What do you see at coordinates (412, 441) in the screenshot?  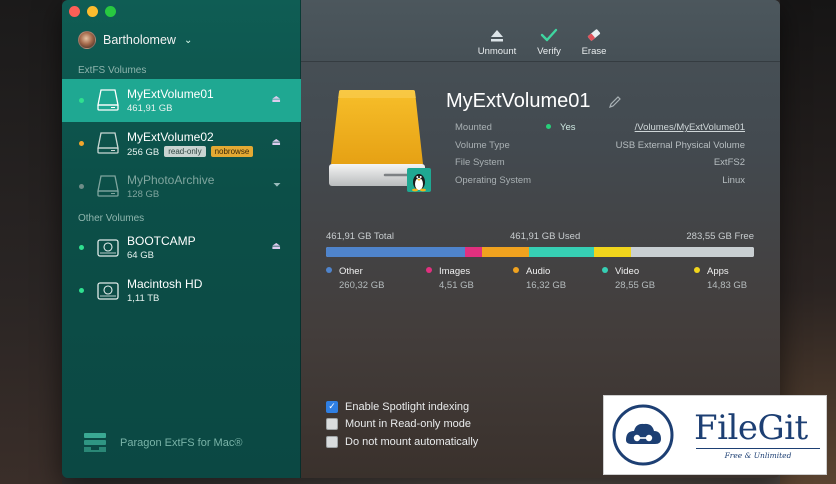 I see `option-label: Do not mount automatically` at bounding box center [412, 441].